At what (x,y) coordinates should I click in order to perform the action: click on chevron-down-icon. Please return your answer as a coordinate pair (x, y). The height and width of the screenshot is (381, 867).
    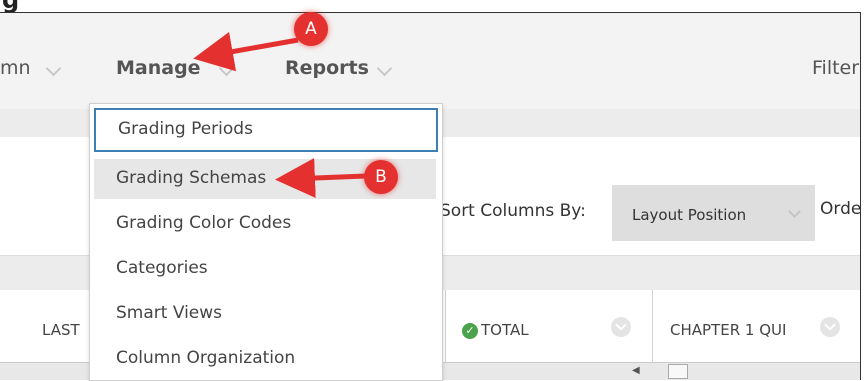
    Looking at the image, I should click on (794, 211).